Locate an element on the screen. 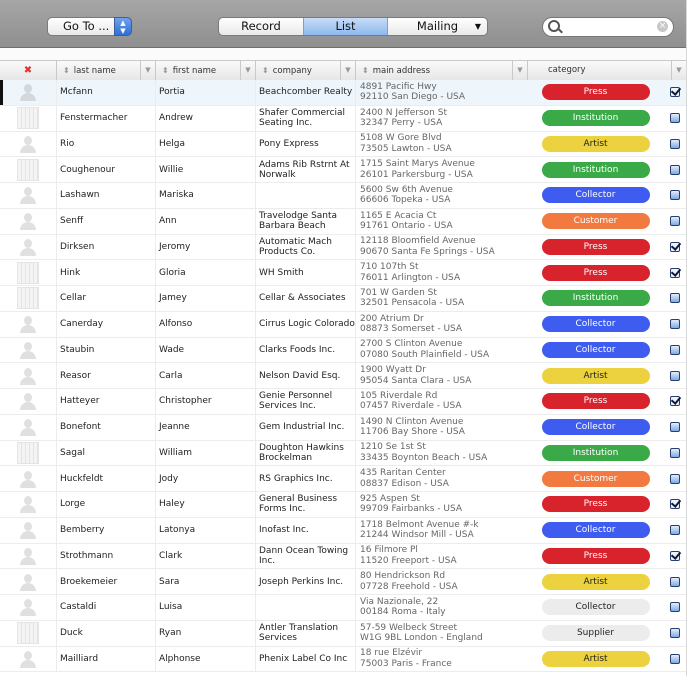  last-name-cell: Duck is located at coordinates (106, 633).